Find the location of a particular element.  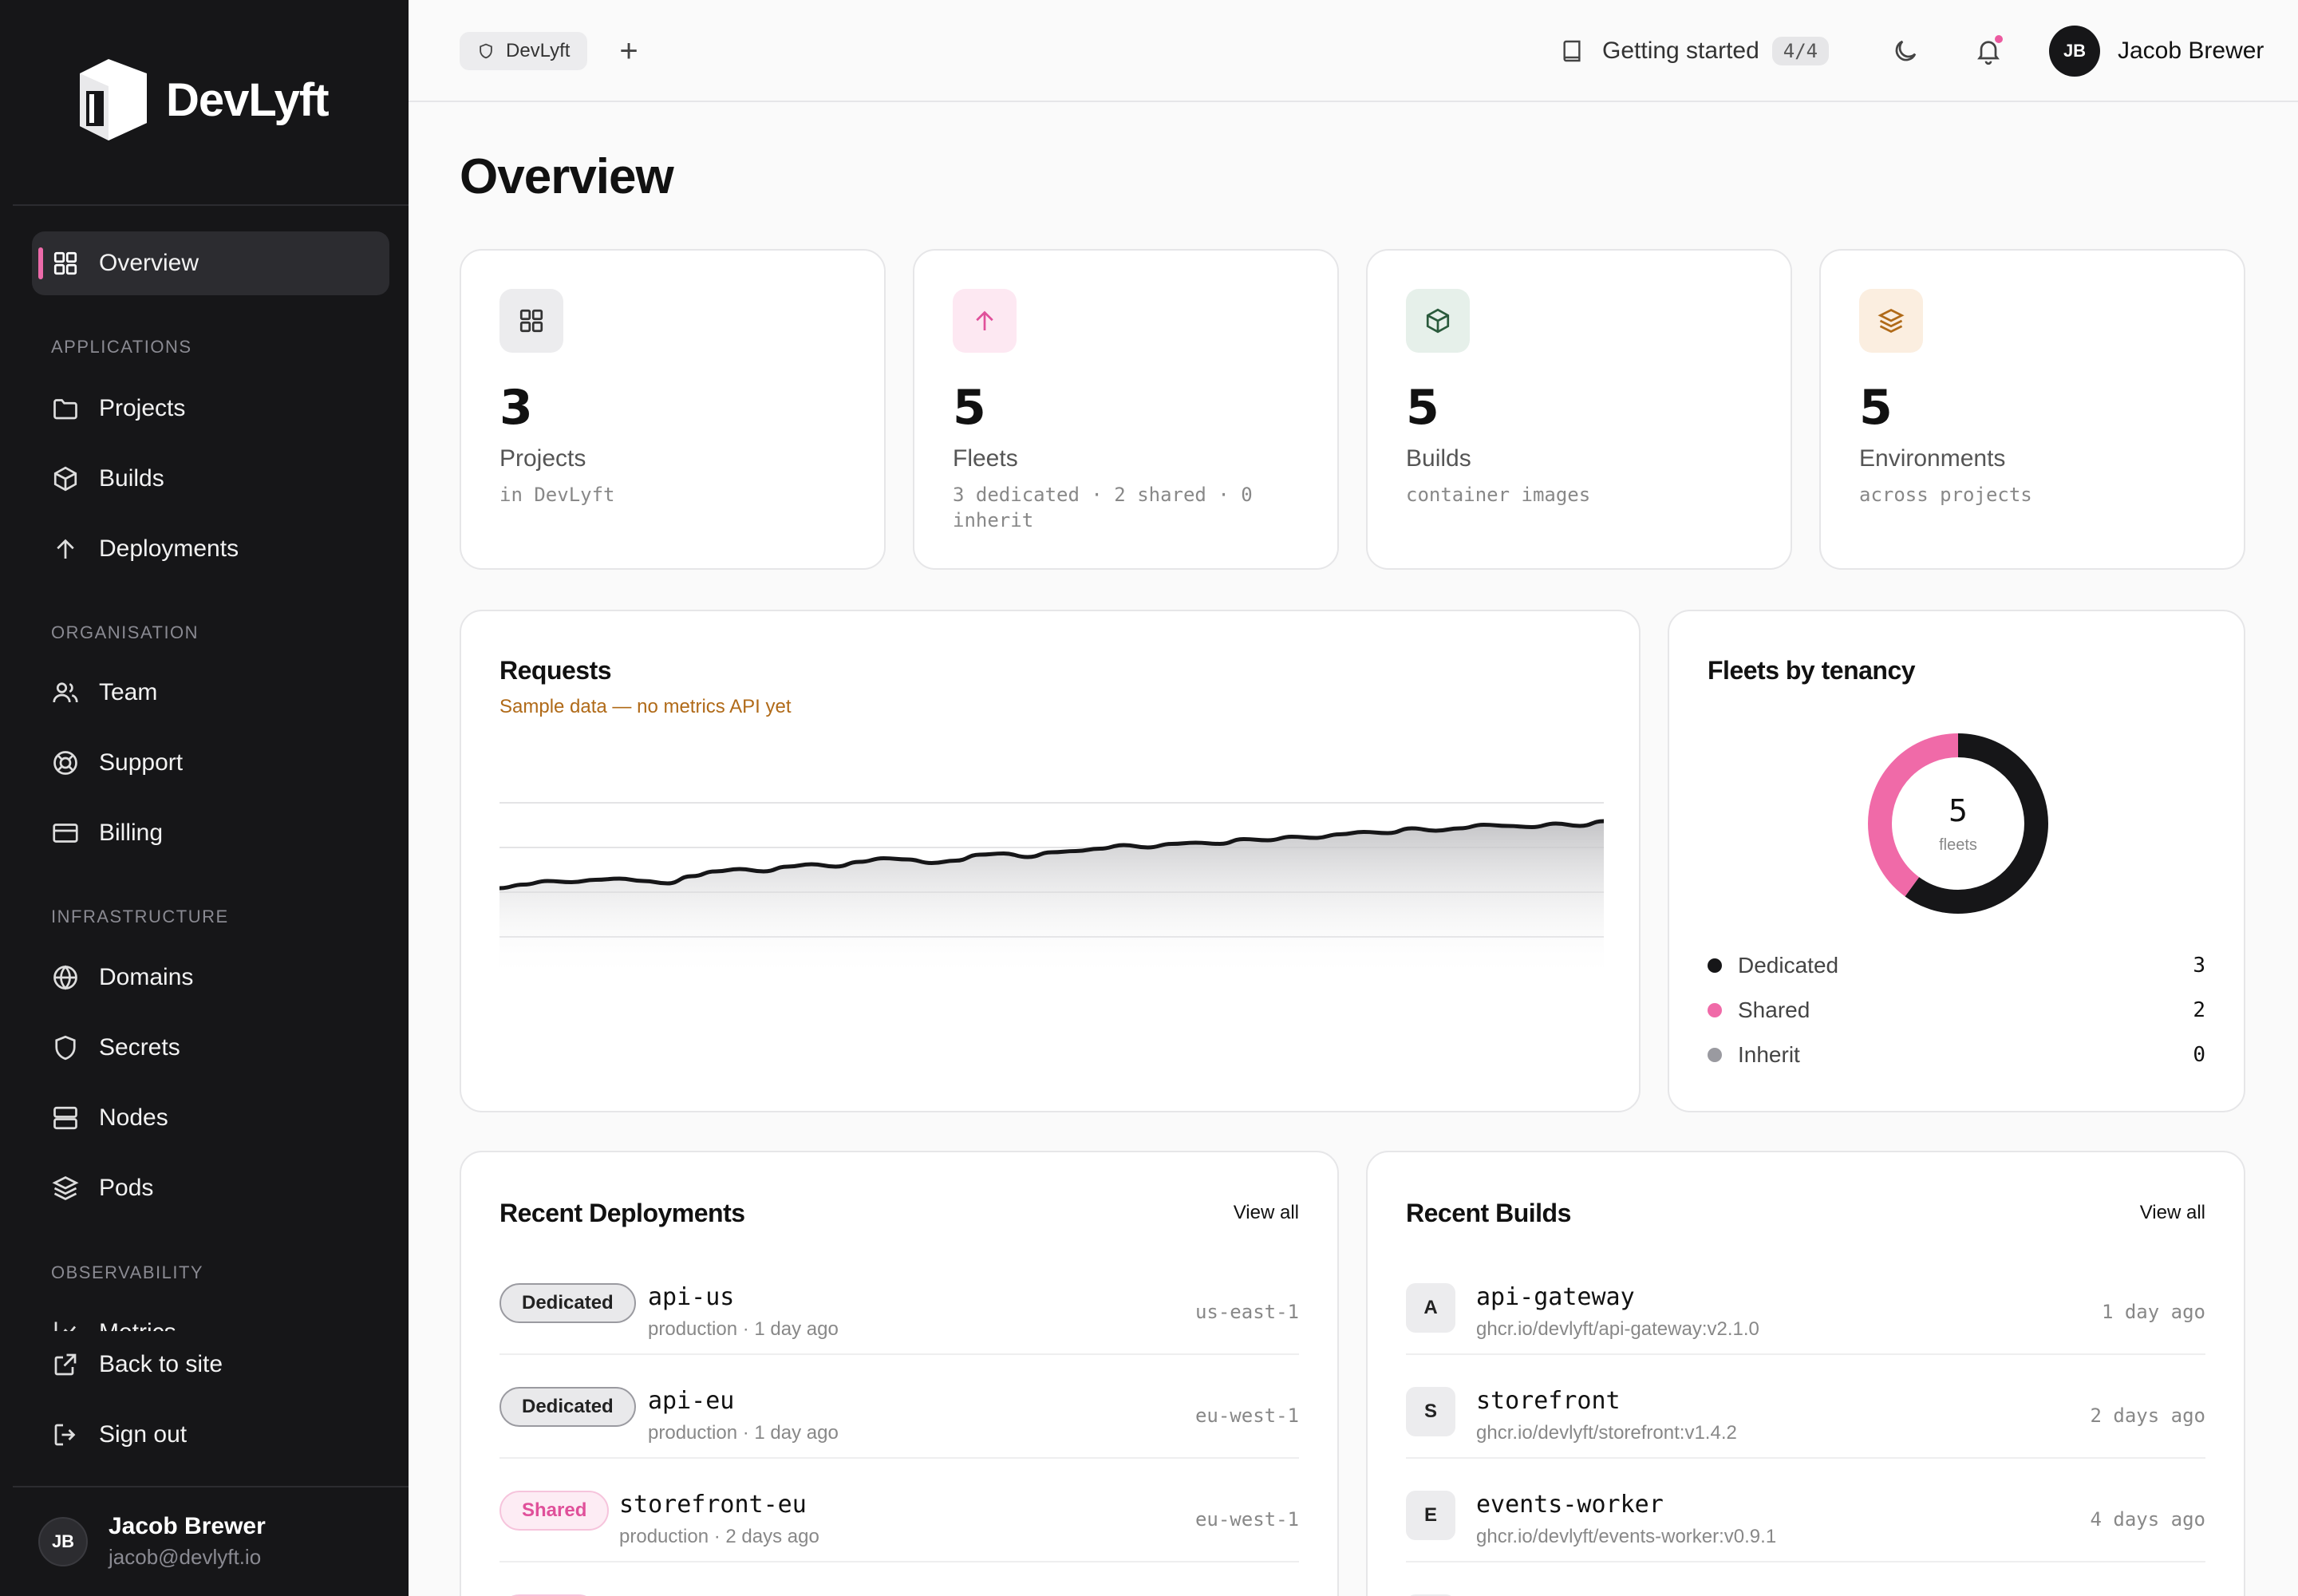

workspace-switcher: DevLyft is located at coordinates (524, 51).